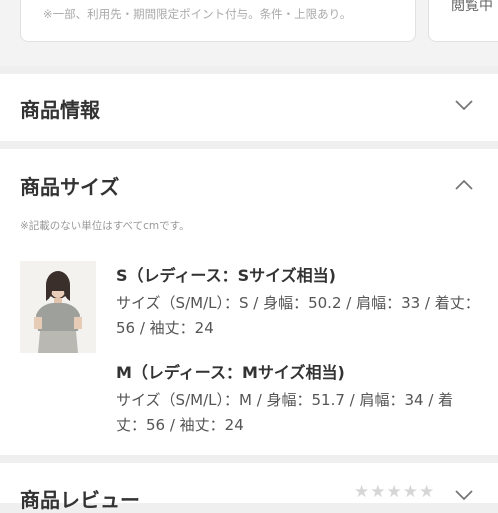 The width and height of the screenshot is (498, 513). I want to click on top-strip: ※一部、利用先・期間限定ポイント付与。条件・上限あり。 閲覧中, so click(249, 33).